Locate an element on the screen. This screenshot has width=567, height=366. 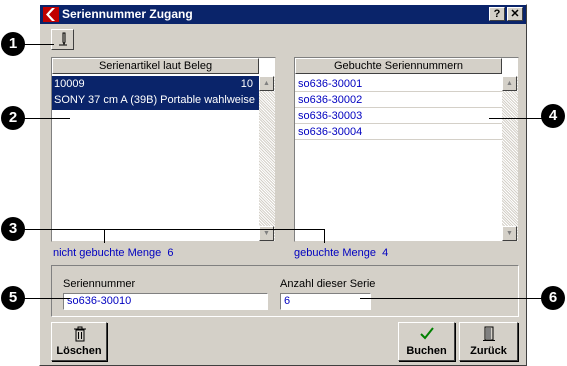
window-title: Seriennummer Zugang is located at coordinates (127, 14).